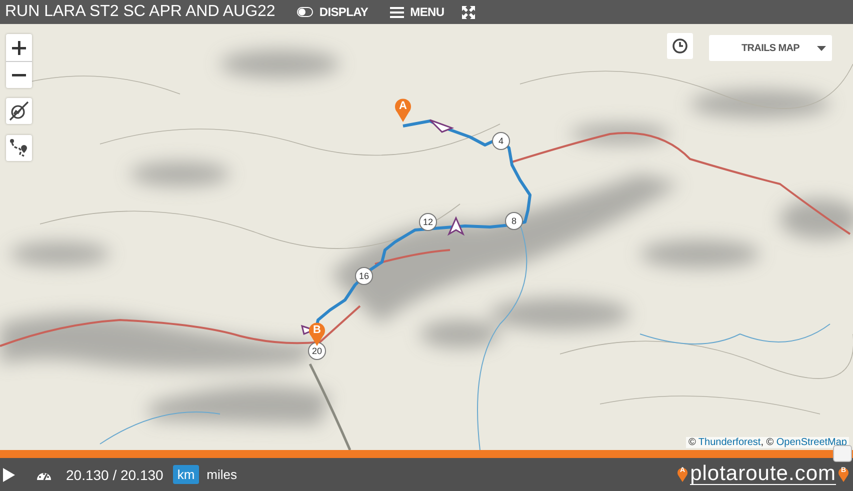 Image resolution: width=853 pixels, height=491 pixels. I want to click on route-title: RUN LARA ST2 SC APR AND AUG22, so click(140, 12).